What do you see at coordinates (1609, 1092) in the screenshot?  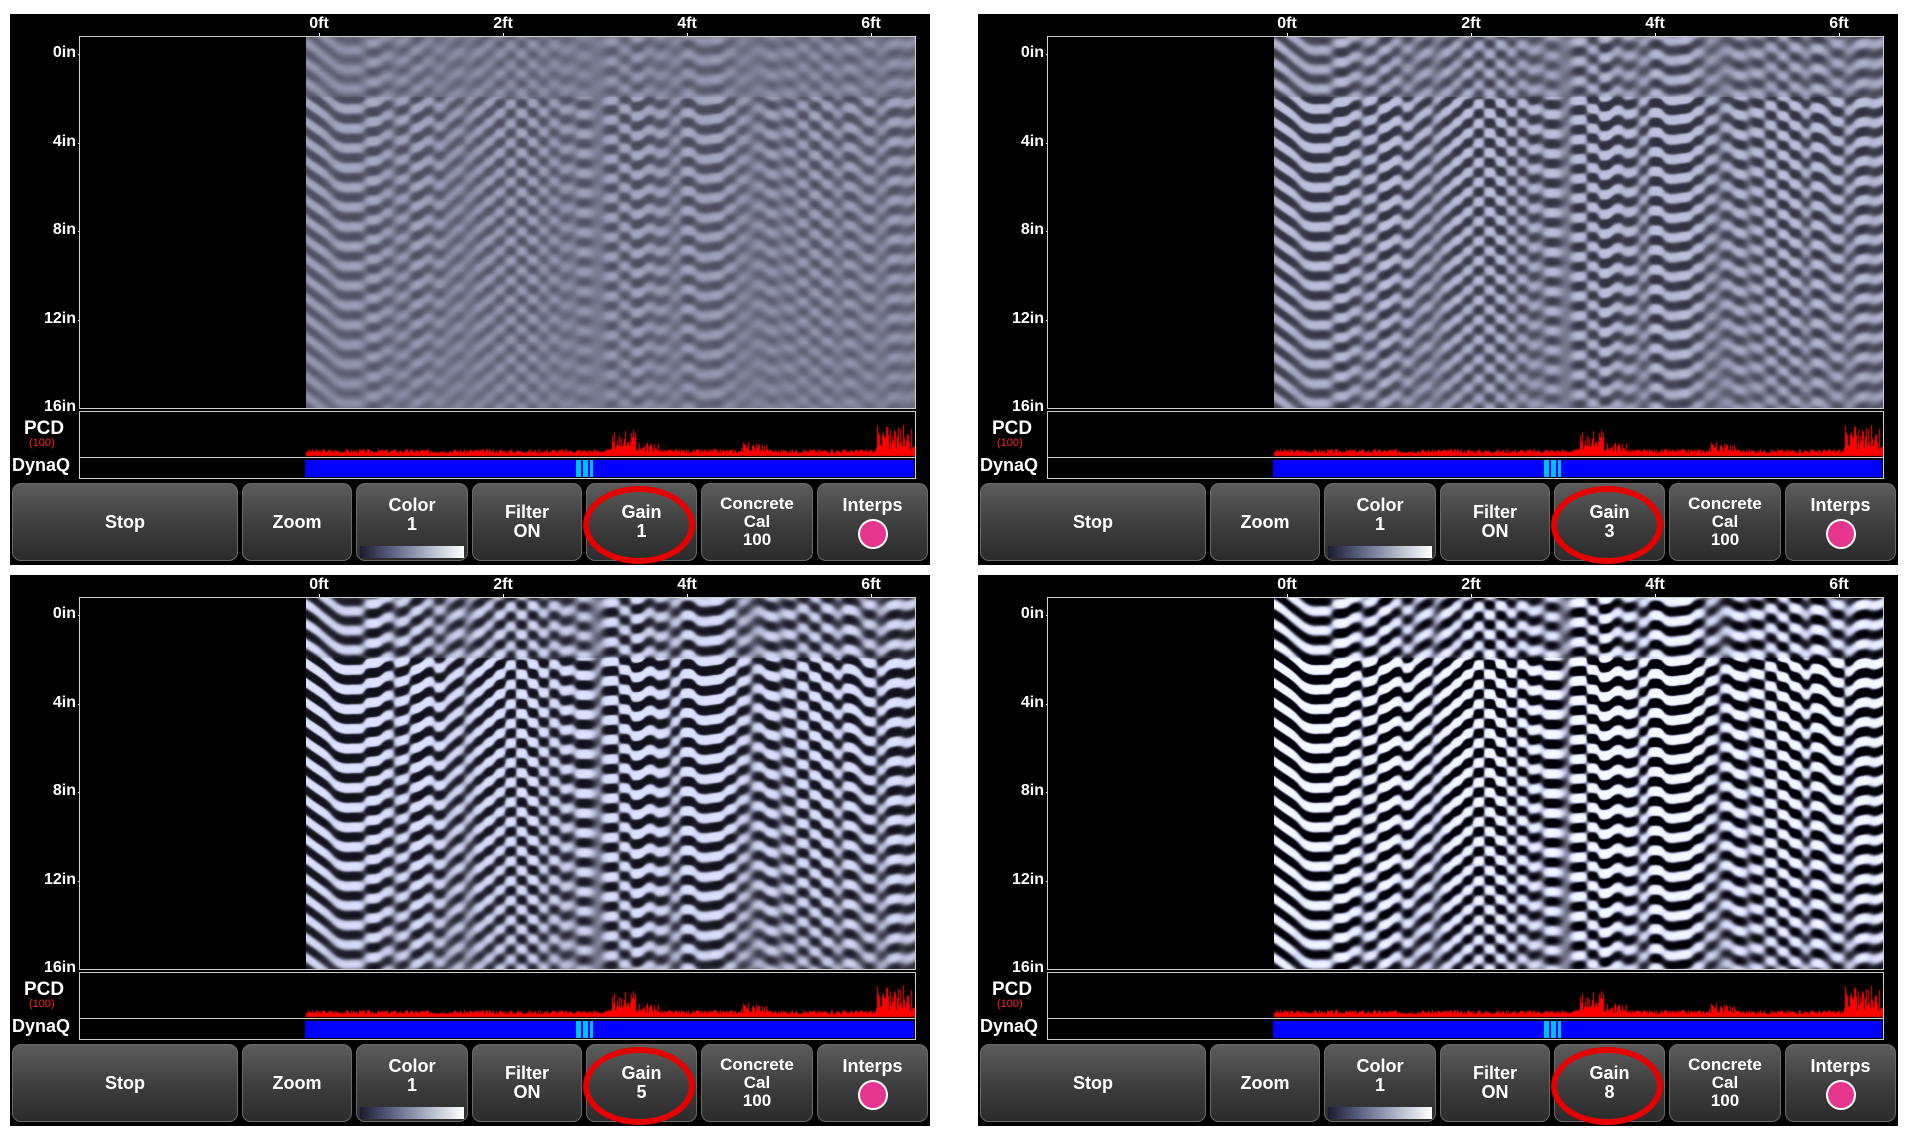 I see `gain-value: 8` at bounding box center [1609, 1092].